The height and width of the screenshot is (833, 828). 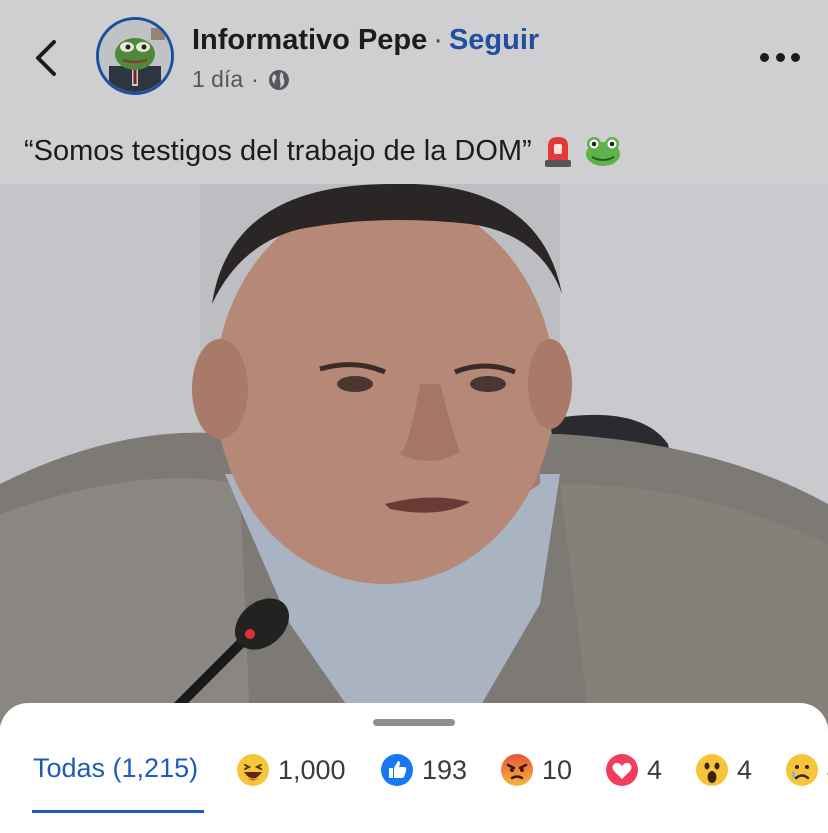 I want to click on siren-emoji-icon, so click(x=557, y=152).